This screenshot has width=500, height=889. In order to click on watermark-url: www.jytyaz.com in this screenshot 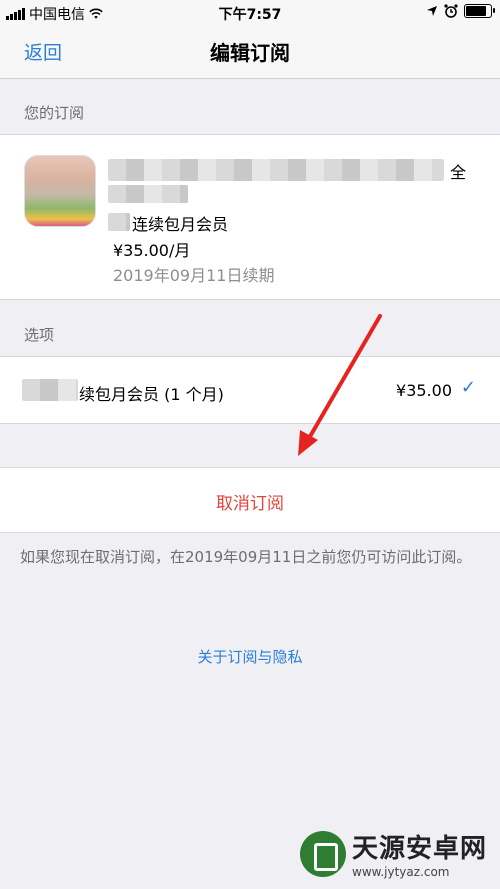, I will do `click(401, 872)`.